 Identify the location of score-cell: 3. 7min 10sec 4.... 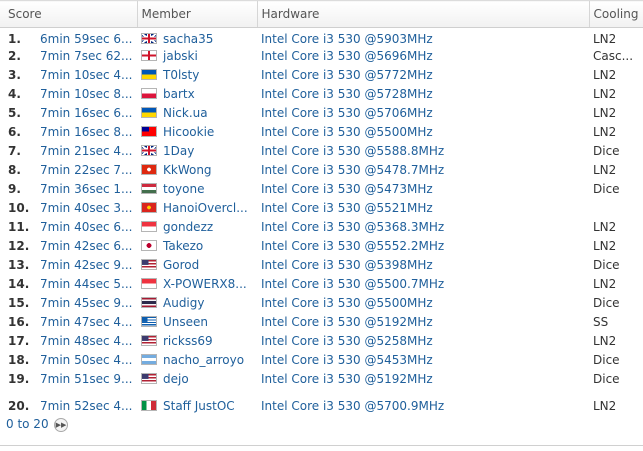
(68, 75).